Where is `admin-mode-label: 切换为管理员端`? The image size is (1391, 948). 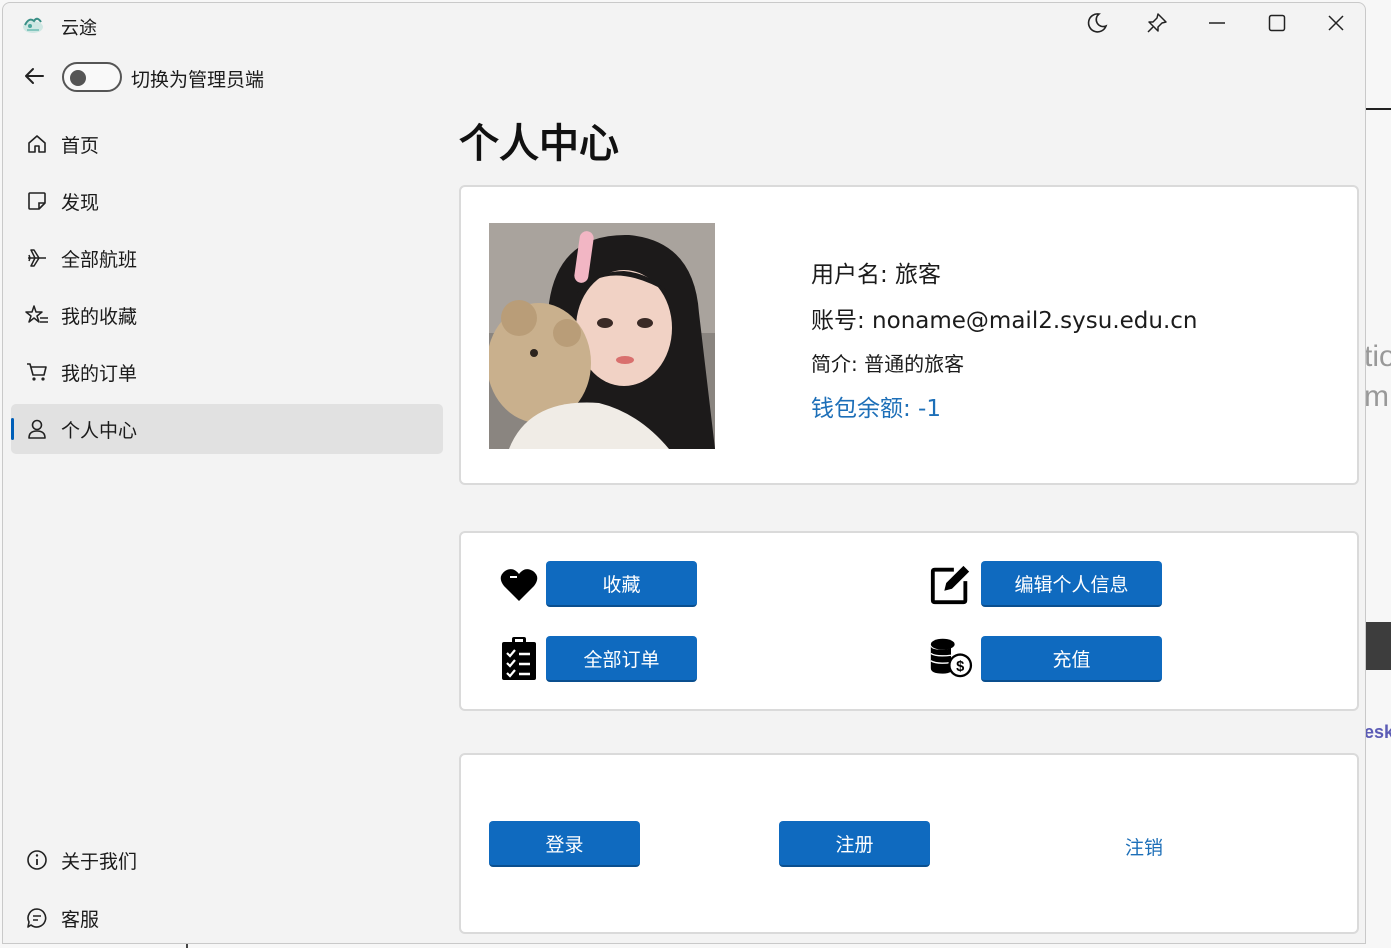
admin-mode-label: 切换为管理员端 is located at coordinates (198, 80).